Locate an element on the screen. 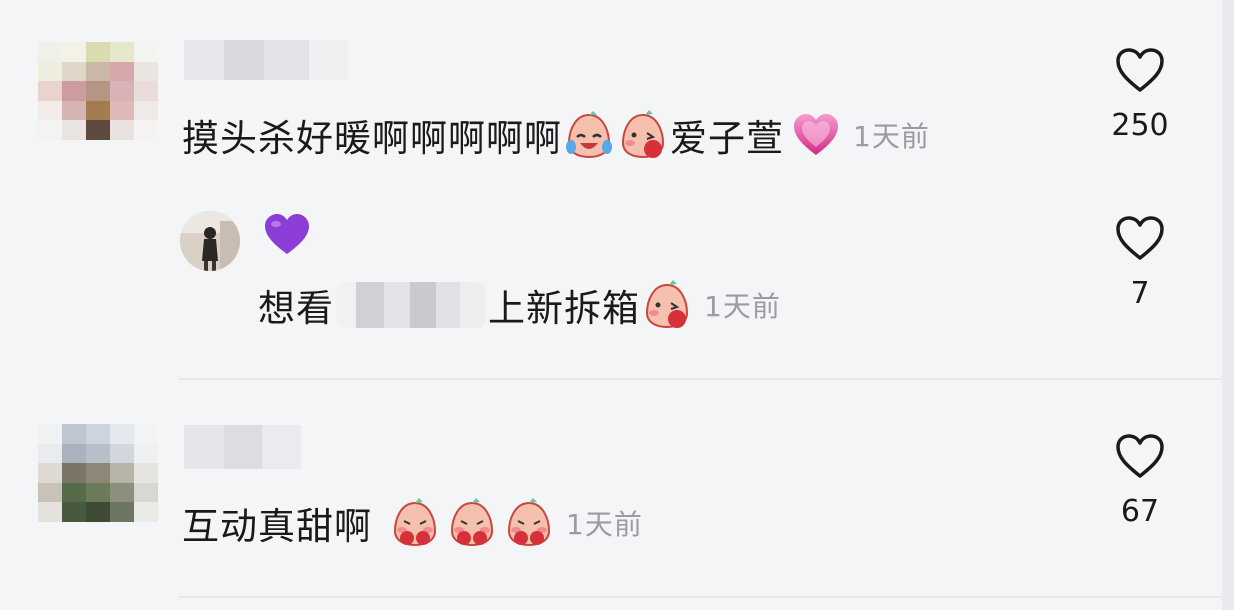 The image size is (1234, 610). crying-laughing-peach-emoji is located at coordinates (589, 135).